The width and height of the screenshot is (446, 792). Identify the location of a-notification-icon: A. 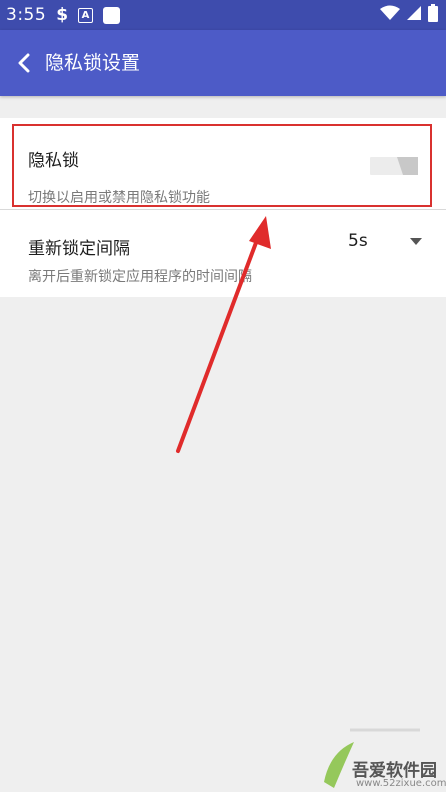
(86, 15).